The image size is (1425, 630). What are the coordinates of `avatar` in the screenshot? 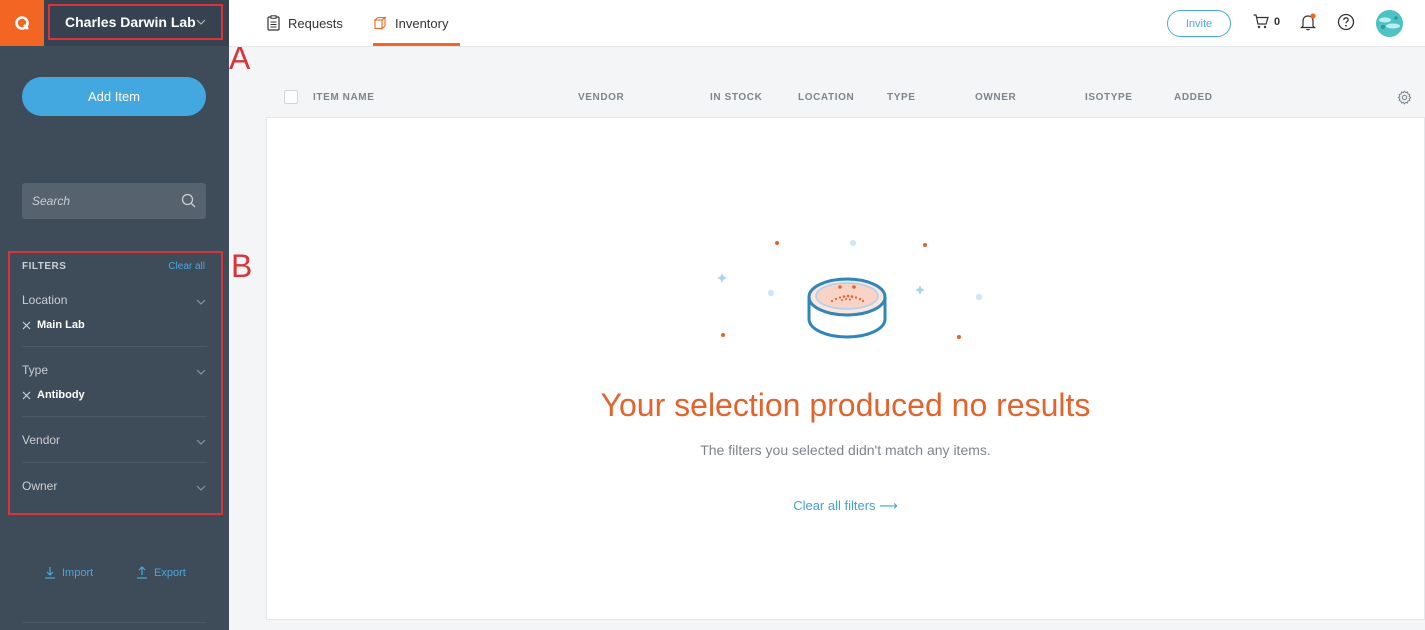 It's located at (1389, 23).